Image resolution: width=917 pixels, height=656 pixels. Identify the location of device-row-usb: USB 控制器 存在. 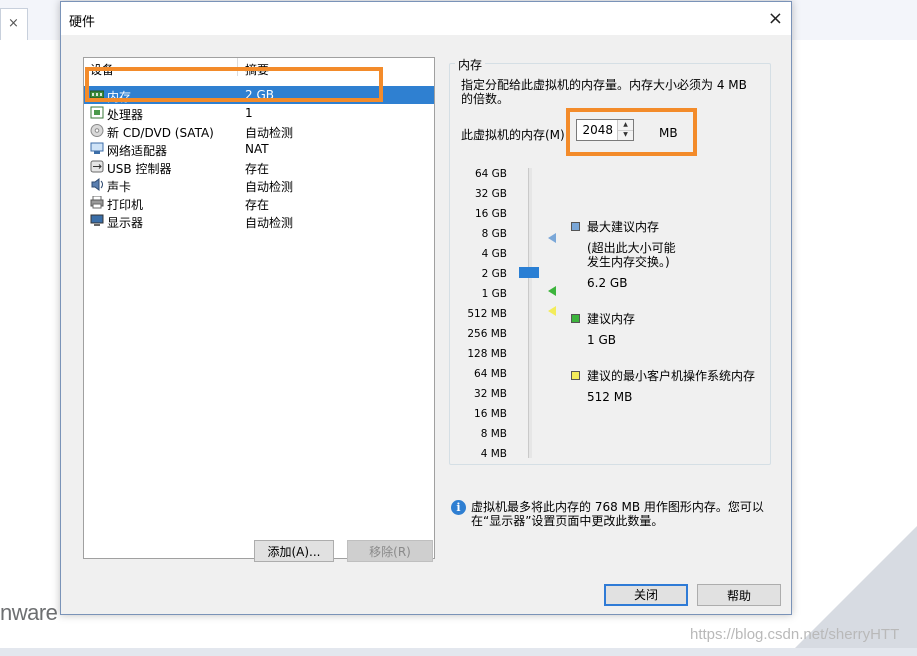
(259, 167).